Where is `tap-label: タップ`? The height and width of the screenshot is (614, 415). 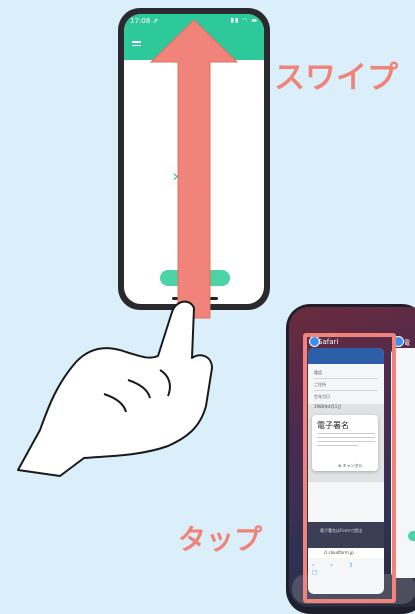 tap-label: タップ is located at coordinates (220, 539).